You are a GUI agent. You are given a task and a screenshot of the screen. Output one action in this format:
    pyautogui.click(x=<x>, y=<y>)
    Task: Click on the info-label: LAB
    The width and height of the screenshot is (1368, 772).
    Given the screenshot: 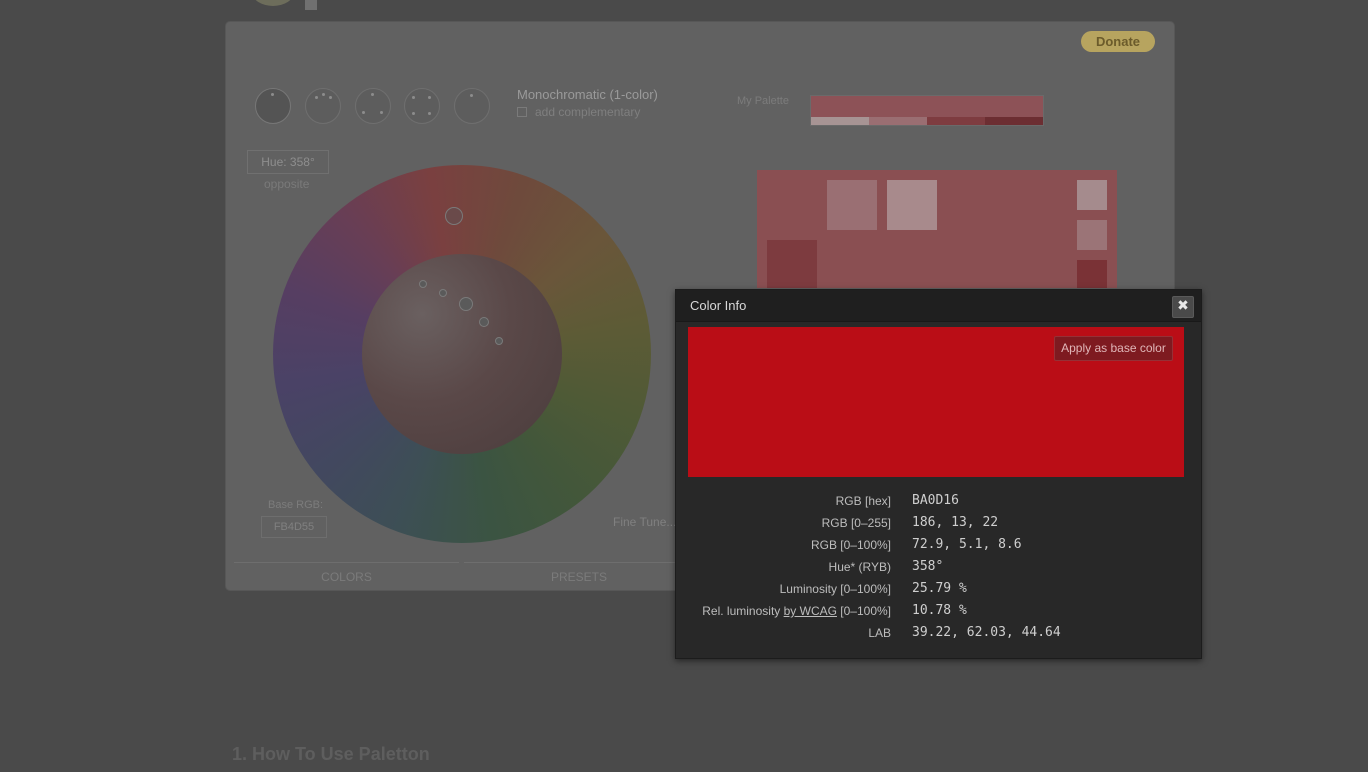 What is the action you would take?
    pyautogui.click(x=879, y=633)
    